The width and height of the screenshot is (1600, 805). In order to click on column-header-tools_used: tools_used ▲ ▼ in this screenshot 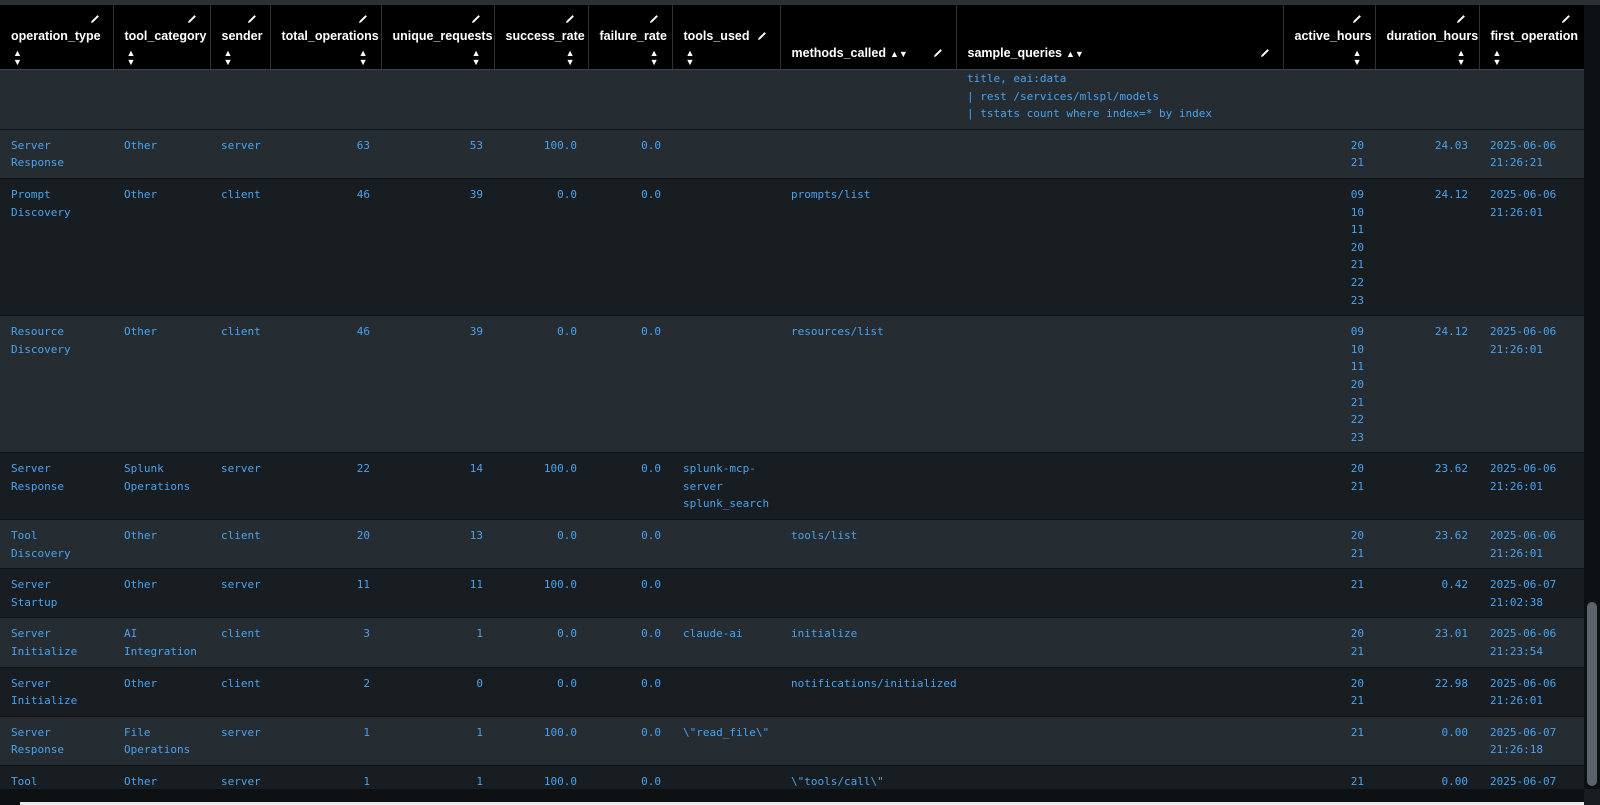, I will do `click(726, 37)`.